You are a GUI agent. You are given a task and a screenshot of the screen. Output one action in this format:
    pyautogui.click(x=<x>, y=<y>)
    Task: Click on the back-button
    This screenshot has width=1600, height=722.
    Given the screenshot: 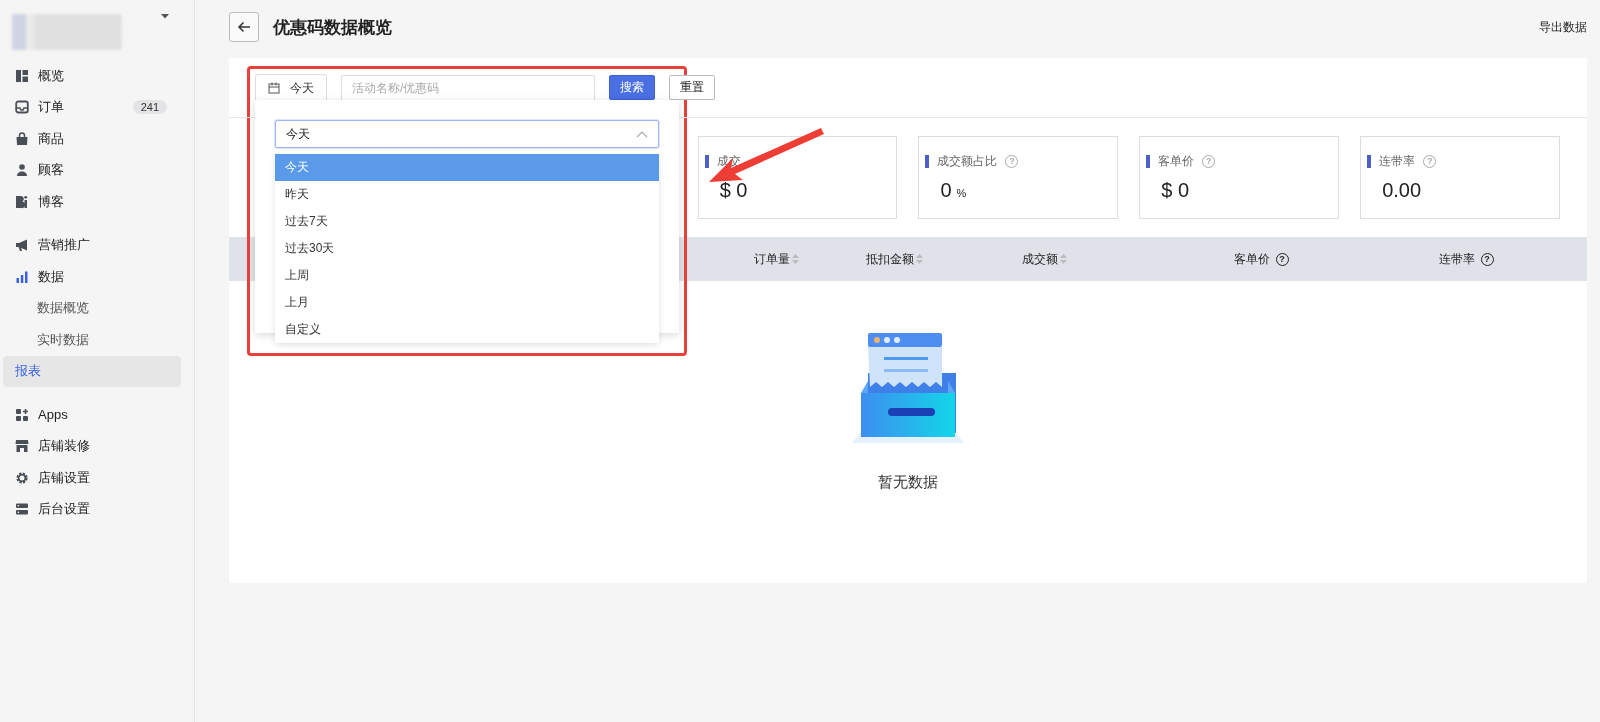 What is the action you would take?
    pyautogui.click(x=244, y=27)
    